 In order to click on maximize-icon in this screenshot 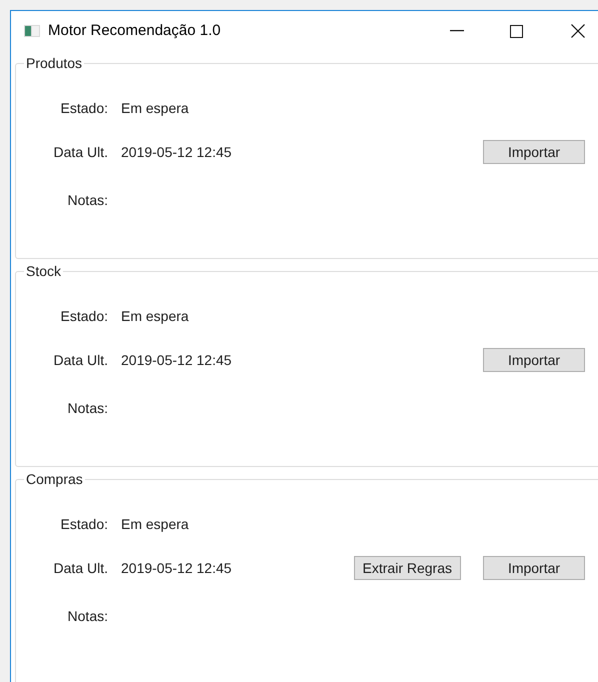, I will do `click(516, 31)`.